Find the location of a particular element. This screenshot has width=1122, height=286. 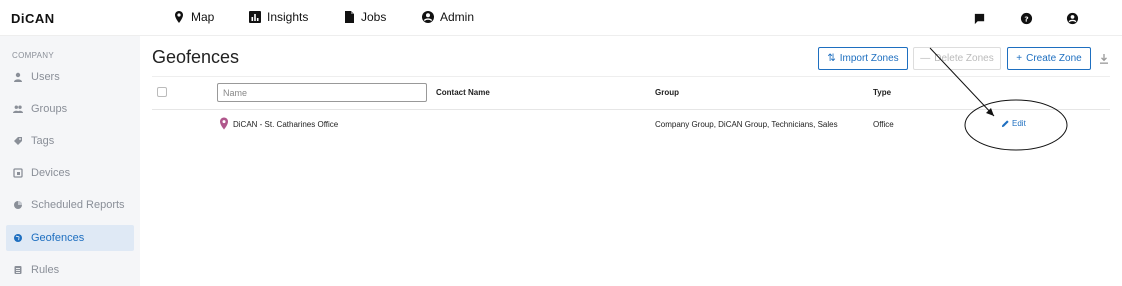

sidebar-item-label: Rules is located at coordinates (45, 270).